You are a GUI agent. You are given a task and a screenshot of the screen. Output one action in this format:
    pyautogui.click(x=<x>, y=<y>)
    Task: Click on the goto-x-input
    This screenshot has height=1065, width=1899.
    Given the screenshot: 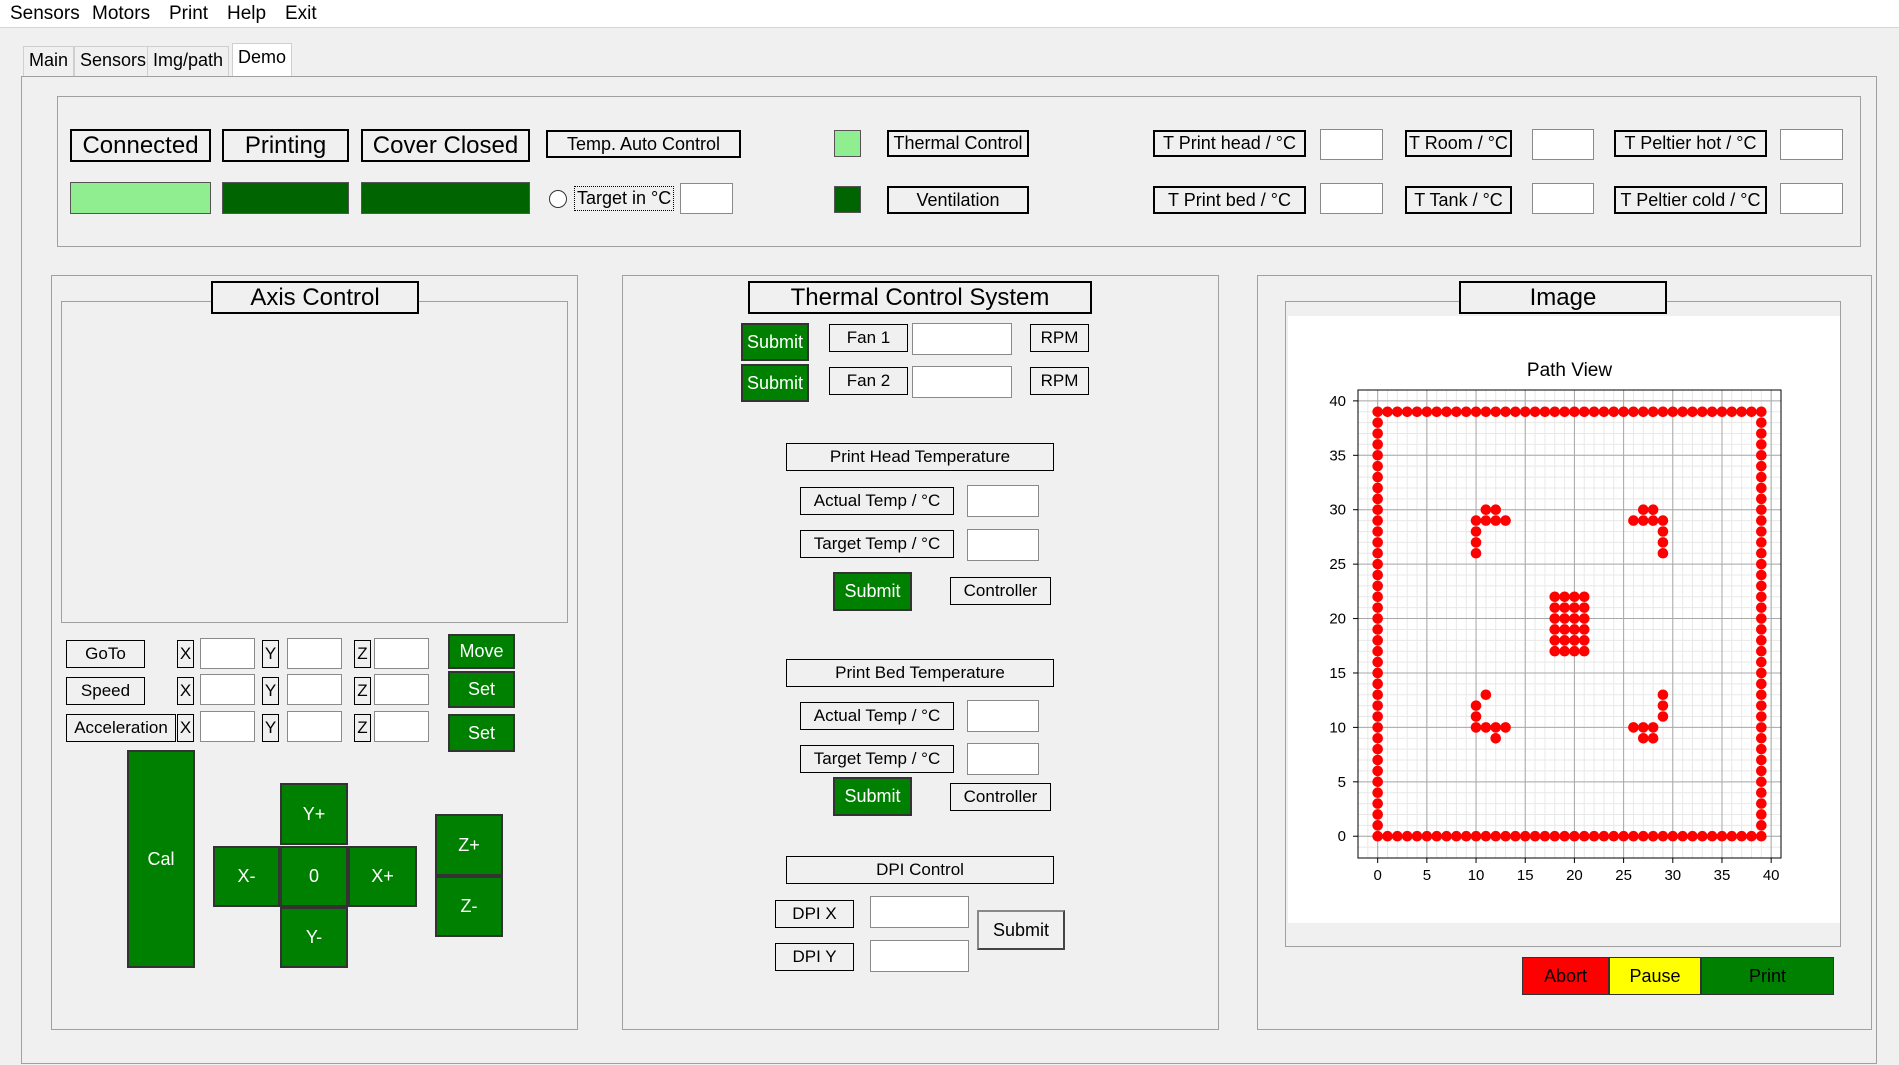 What is the action you would take?
    pyautogui.click(x=227, y=653)
    